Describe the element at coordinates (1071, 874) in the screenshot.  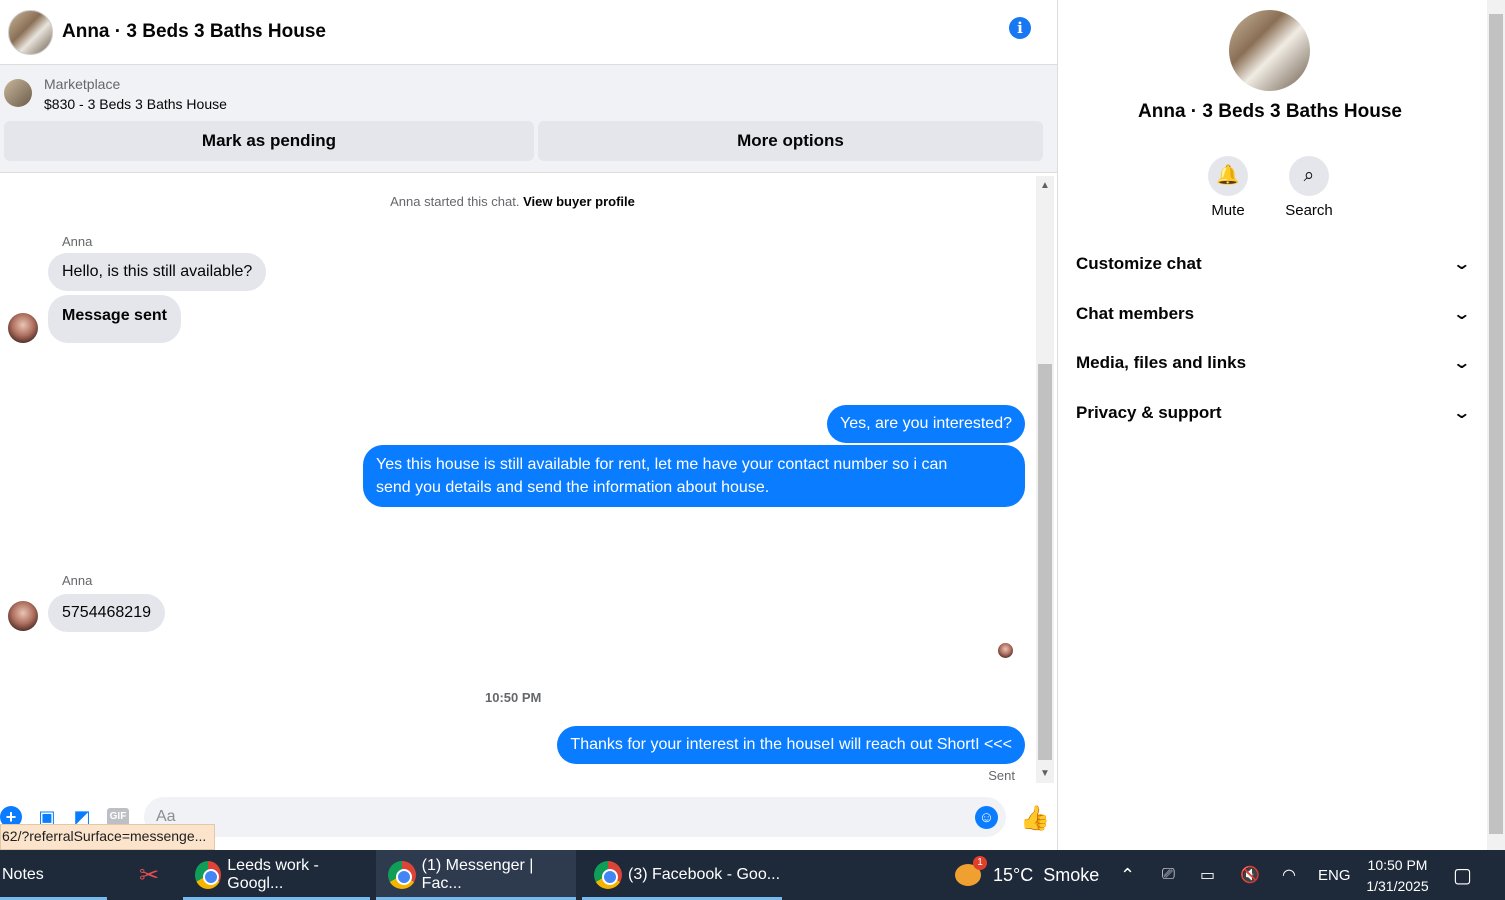
I see `weather-condition: Smoke` at that location.